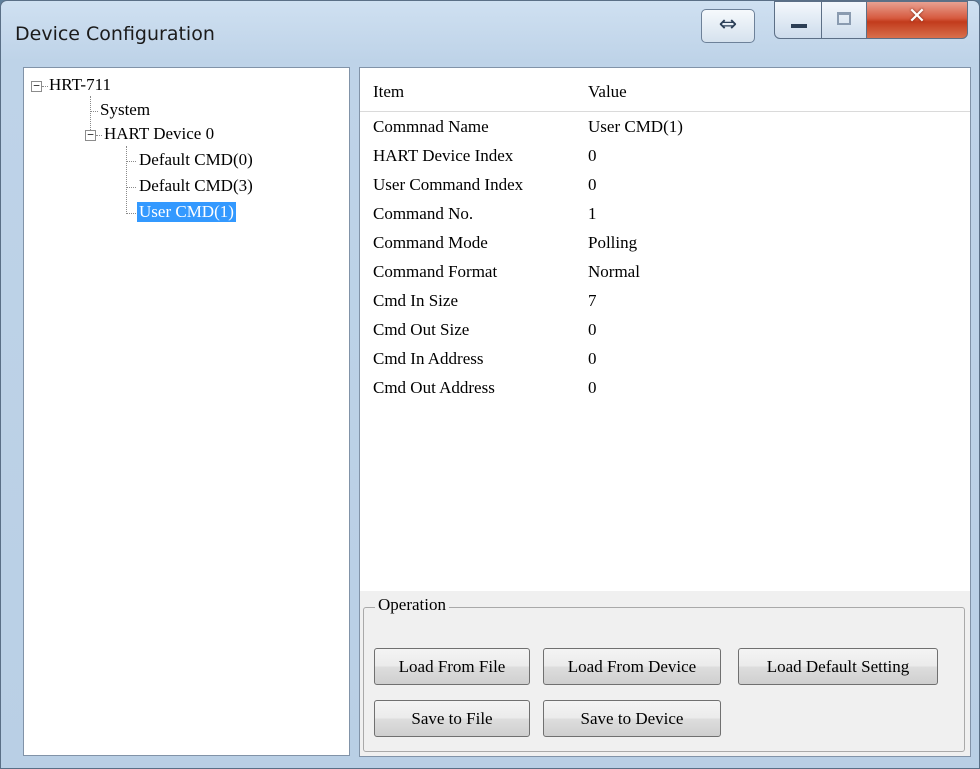 The height and width of the screenshot is (769, 980). I want to click on title-bar: Device Configuration ⇔ ✕, so click(490, 31).